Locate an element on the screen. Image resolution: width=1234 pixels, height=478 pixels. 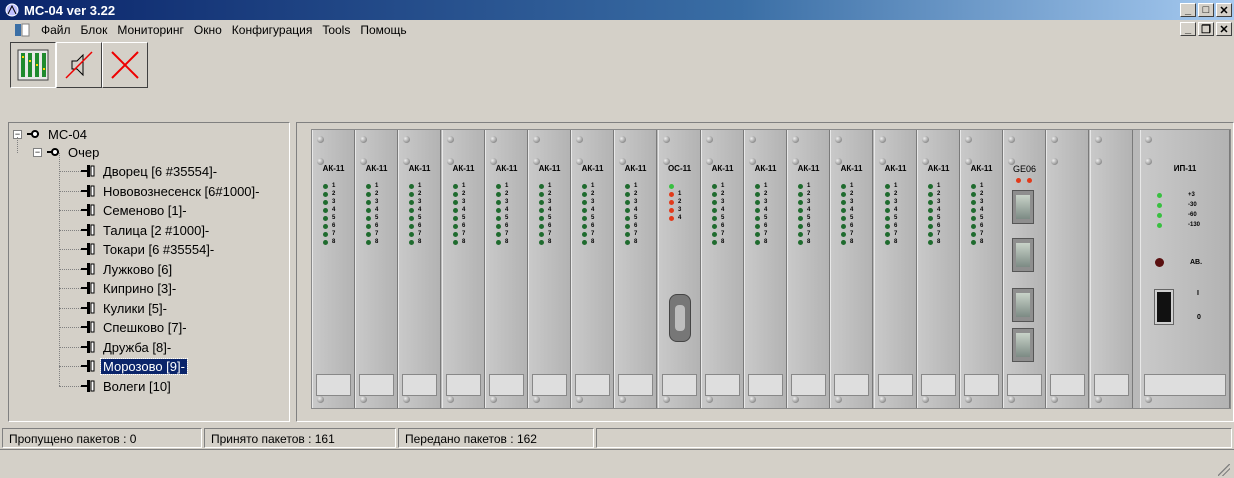
close-button: ✕ is located at coordinates (1224, 10).